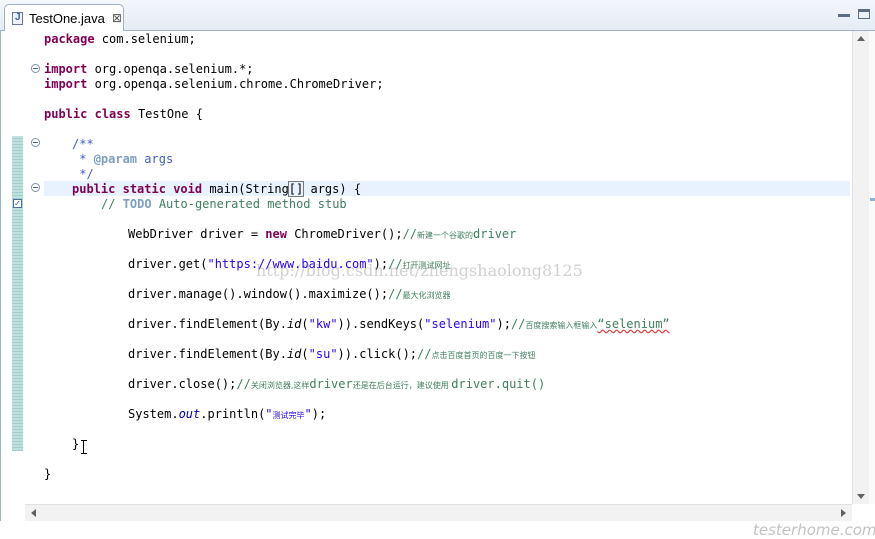  What do you see at coordinates (123, 114) in the screenshot?
I see `code-line: public class TestOne {` at bounding box center [123, 114].